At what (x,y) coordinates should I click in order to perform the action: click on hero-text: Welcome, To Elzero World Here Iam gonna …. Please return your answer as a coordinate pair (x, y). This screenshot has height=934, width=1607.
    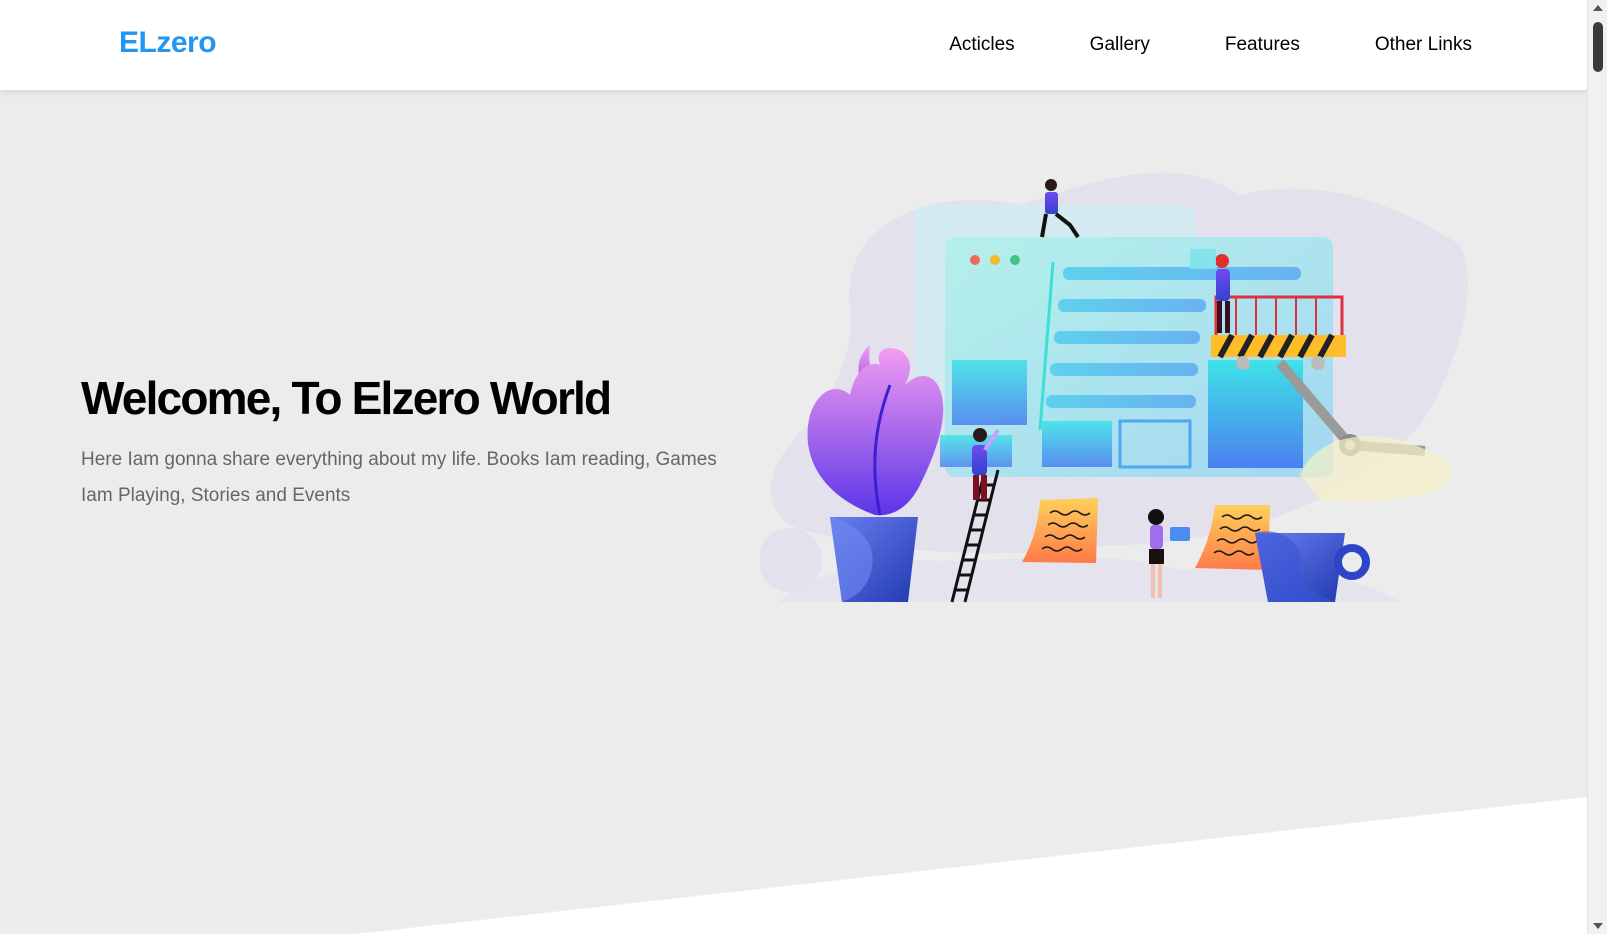
    Looking at the image, I should click on (401, 441).